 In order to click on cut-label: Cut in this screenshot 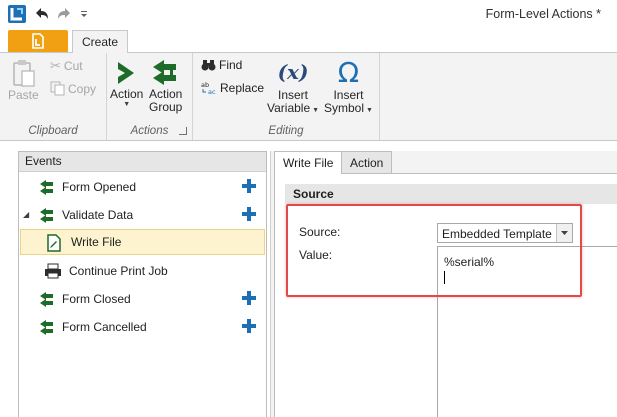, I will do `click(73, 66)`.